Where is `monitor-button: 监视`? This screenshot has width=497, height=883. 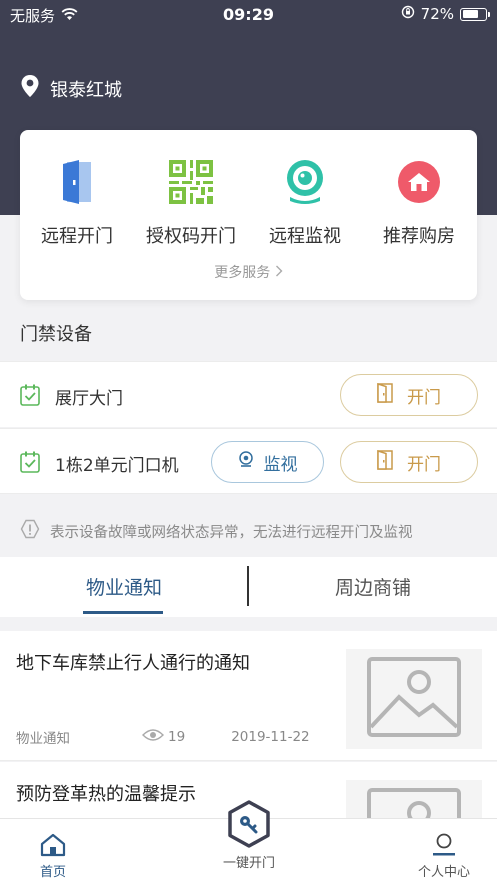
monitor-button: 监视 is located at coordinates (267, 462).